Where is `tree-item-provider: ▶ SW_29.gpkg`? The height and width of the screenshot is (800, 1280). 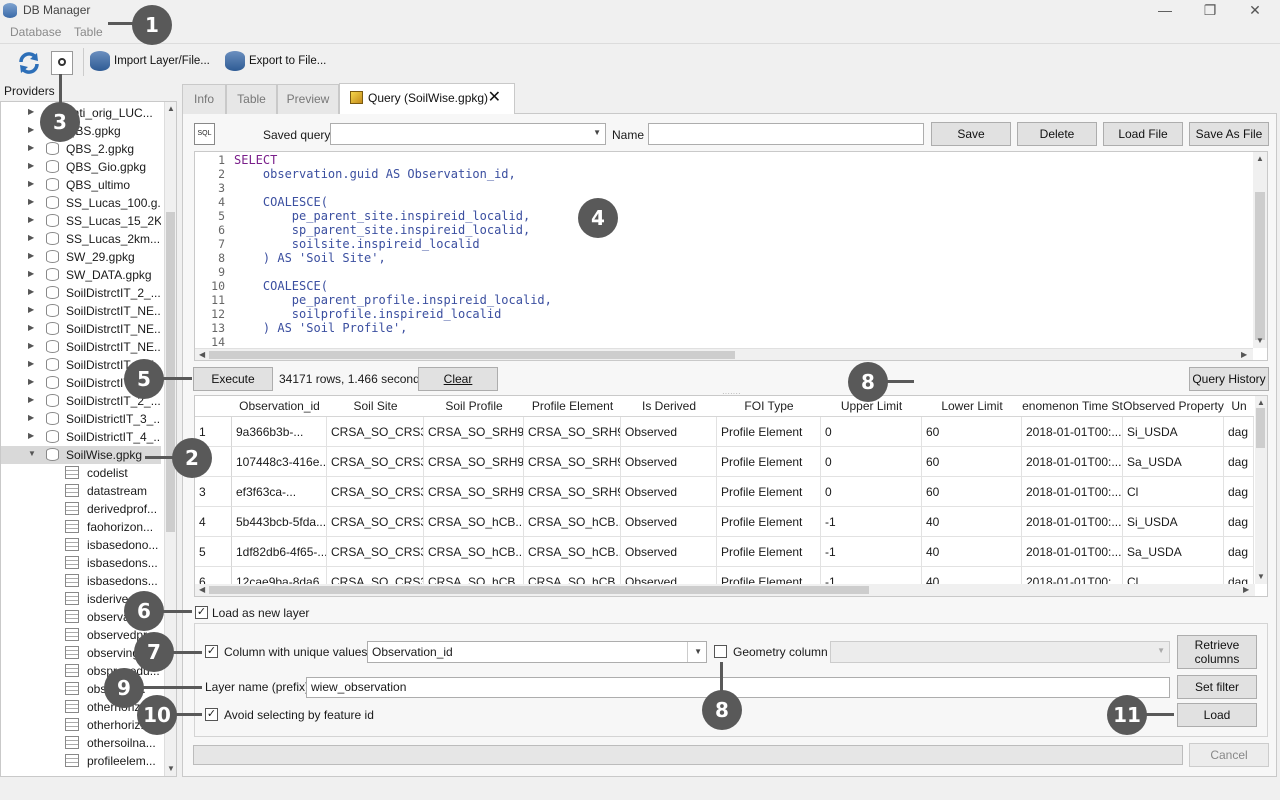 tree-item-provider: ▶ SW_29.gpkg is located at coordinates (81, 257).